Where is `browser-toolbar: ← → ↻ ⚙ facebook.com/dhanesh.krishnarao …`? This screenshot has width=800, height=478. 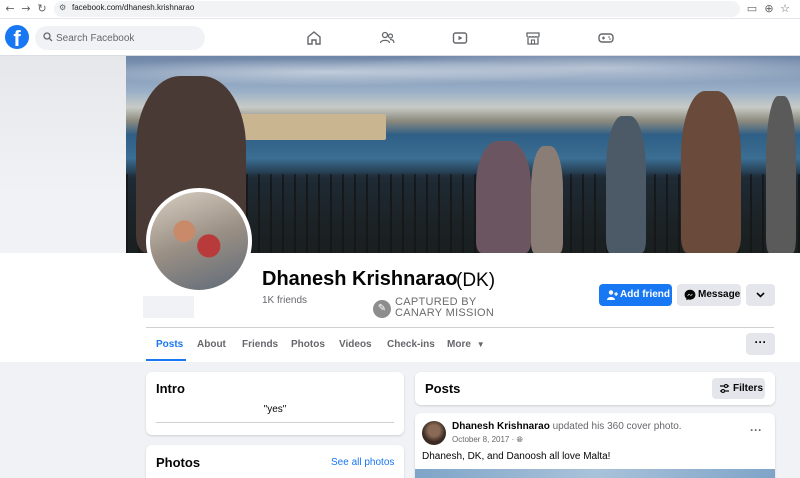 browser-toolbar: ← → ↻ ⚙ facebook.com/dhanesh.krishnarao … is located at coordinates (400, 9).